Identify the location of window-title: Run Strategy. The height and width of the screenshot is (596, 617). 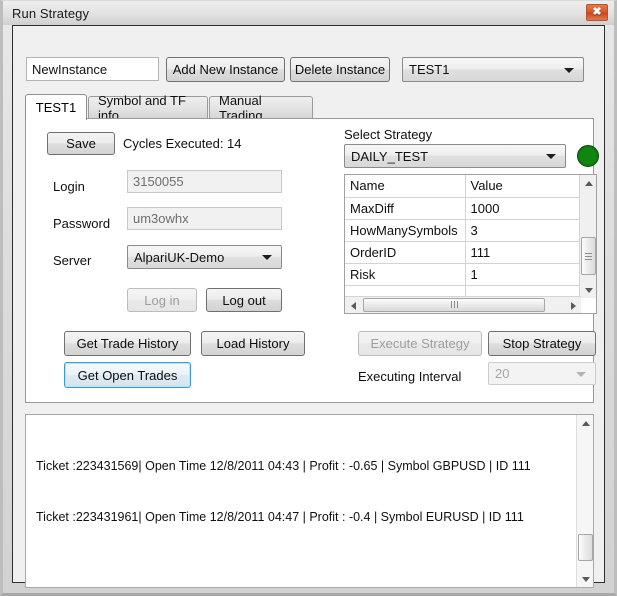
(51, 13).